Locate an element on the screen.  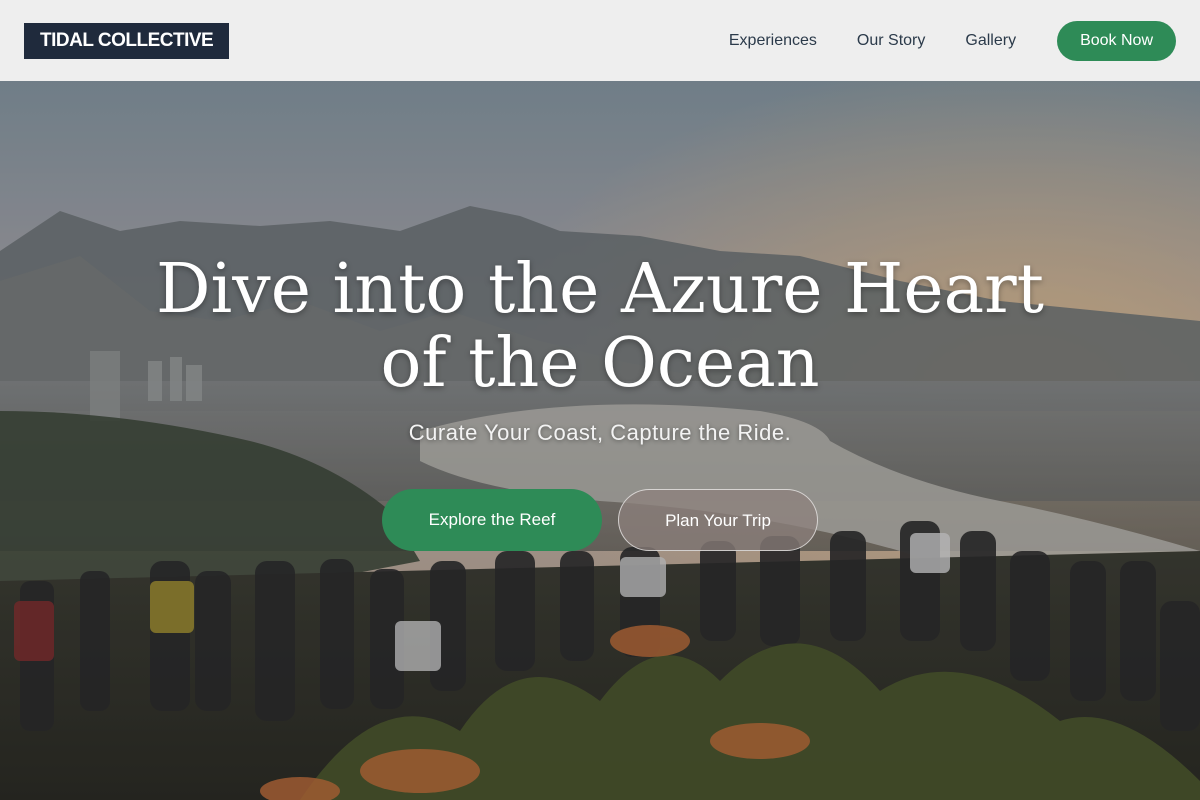
logo: TIDAL COLLECTIVE is located at coordinates (127, 40).